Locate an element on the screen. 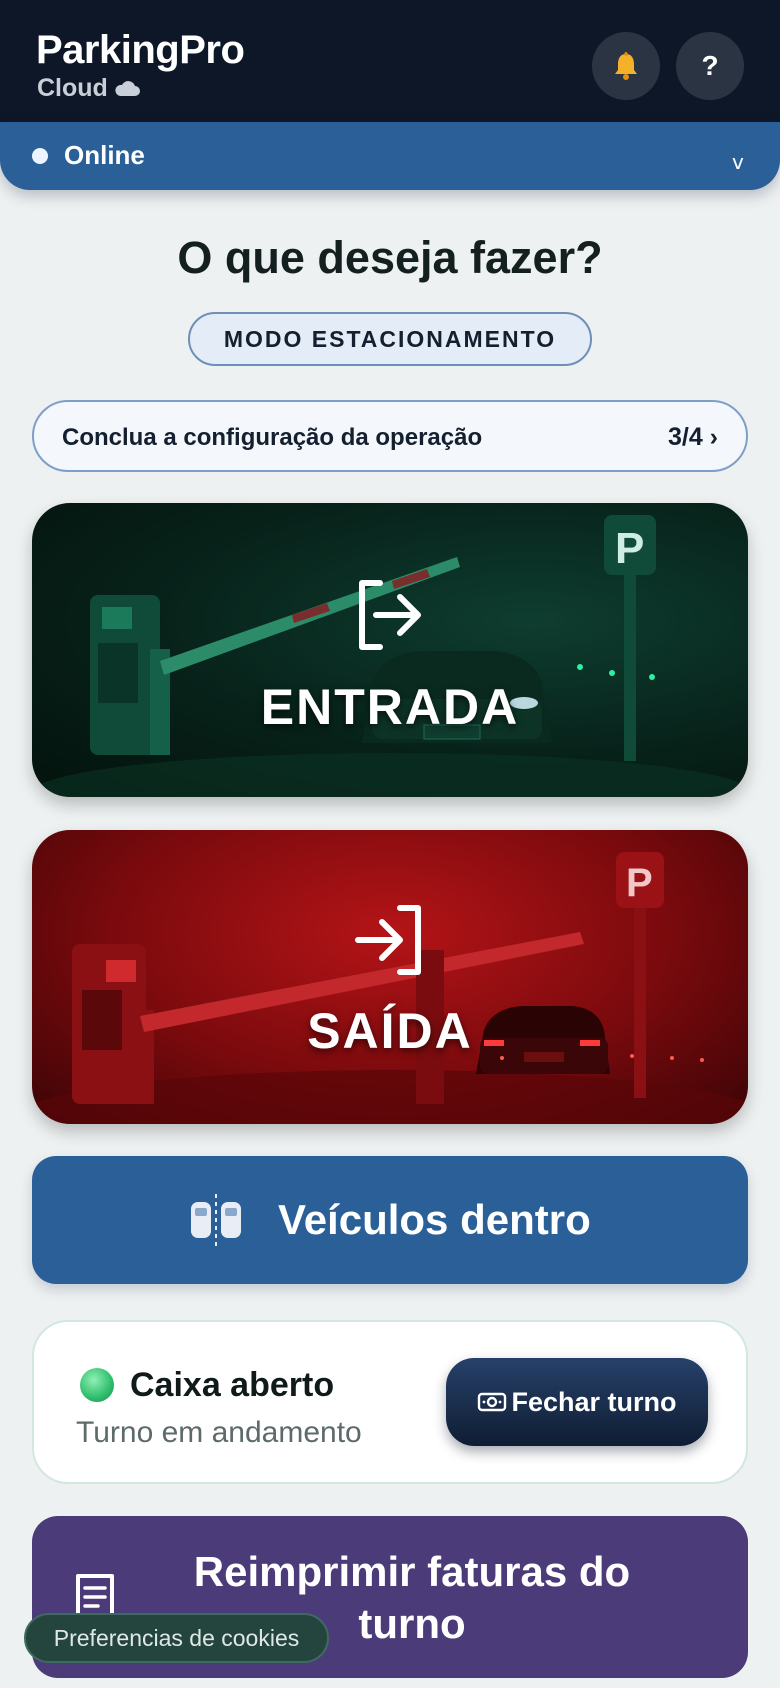  close-shift-button: Fechar turno is located at coordinates (577, 1402).